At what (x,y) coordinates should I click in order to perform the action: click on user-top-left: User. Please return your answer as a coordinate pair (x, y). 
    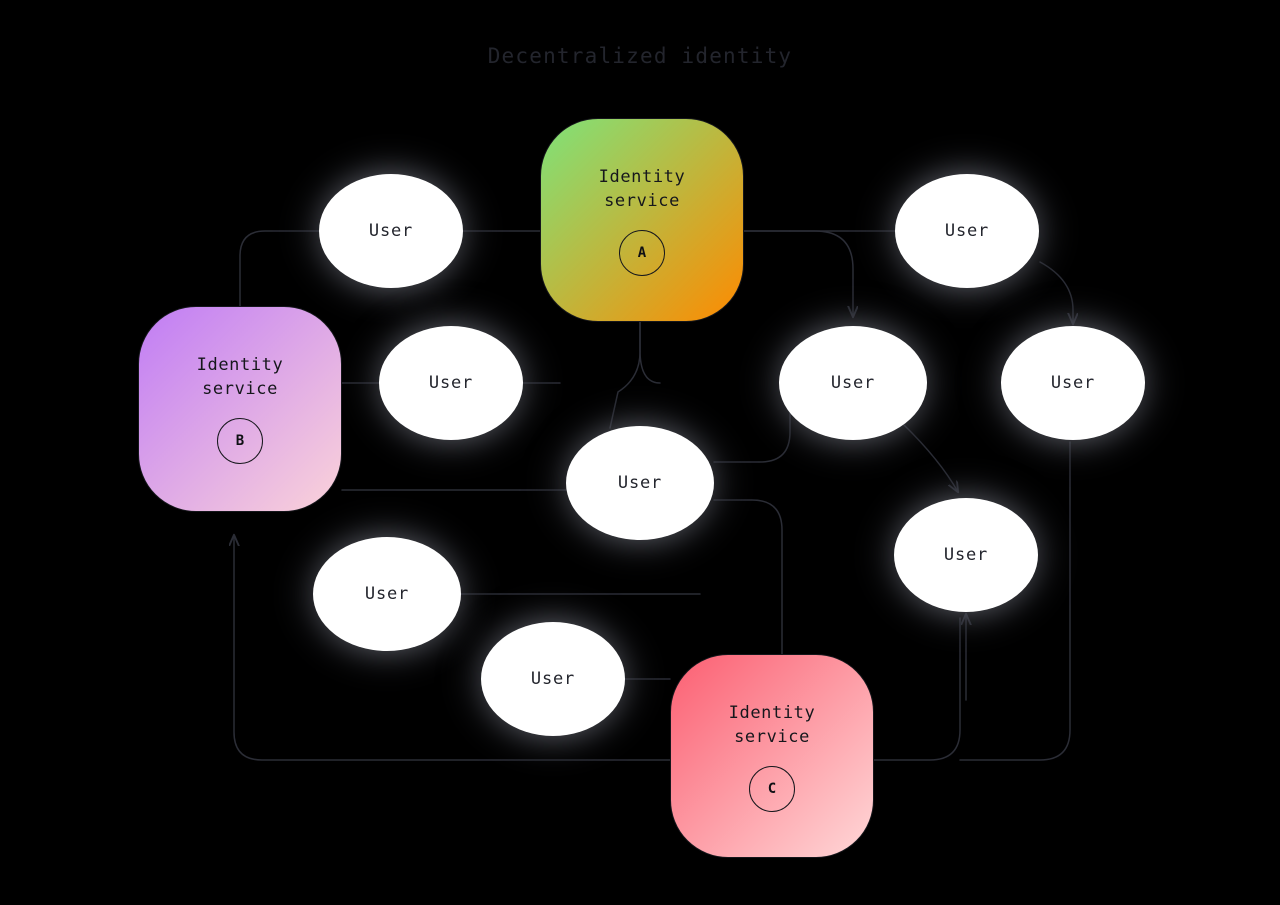
    Looking at the image, I should click on (391, 231).